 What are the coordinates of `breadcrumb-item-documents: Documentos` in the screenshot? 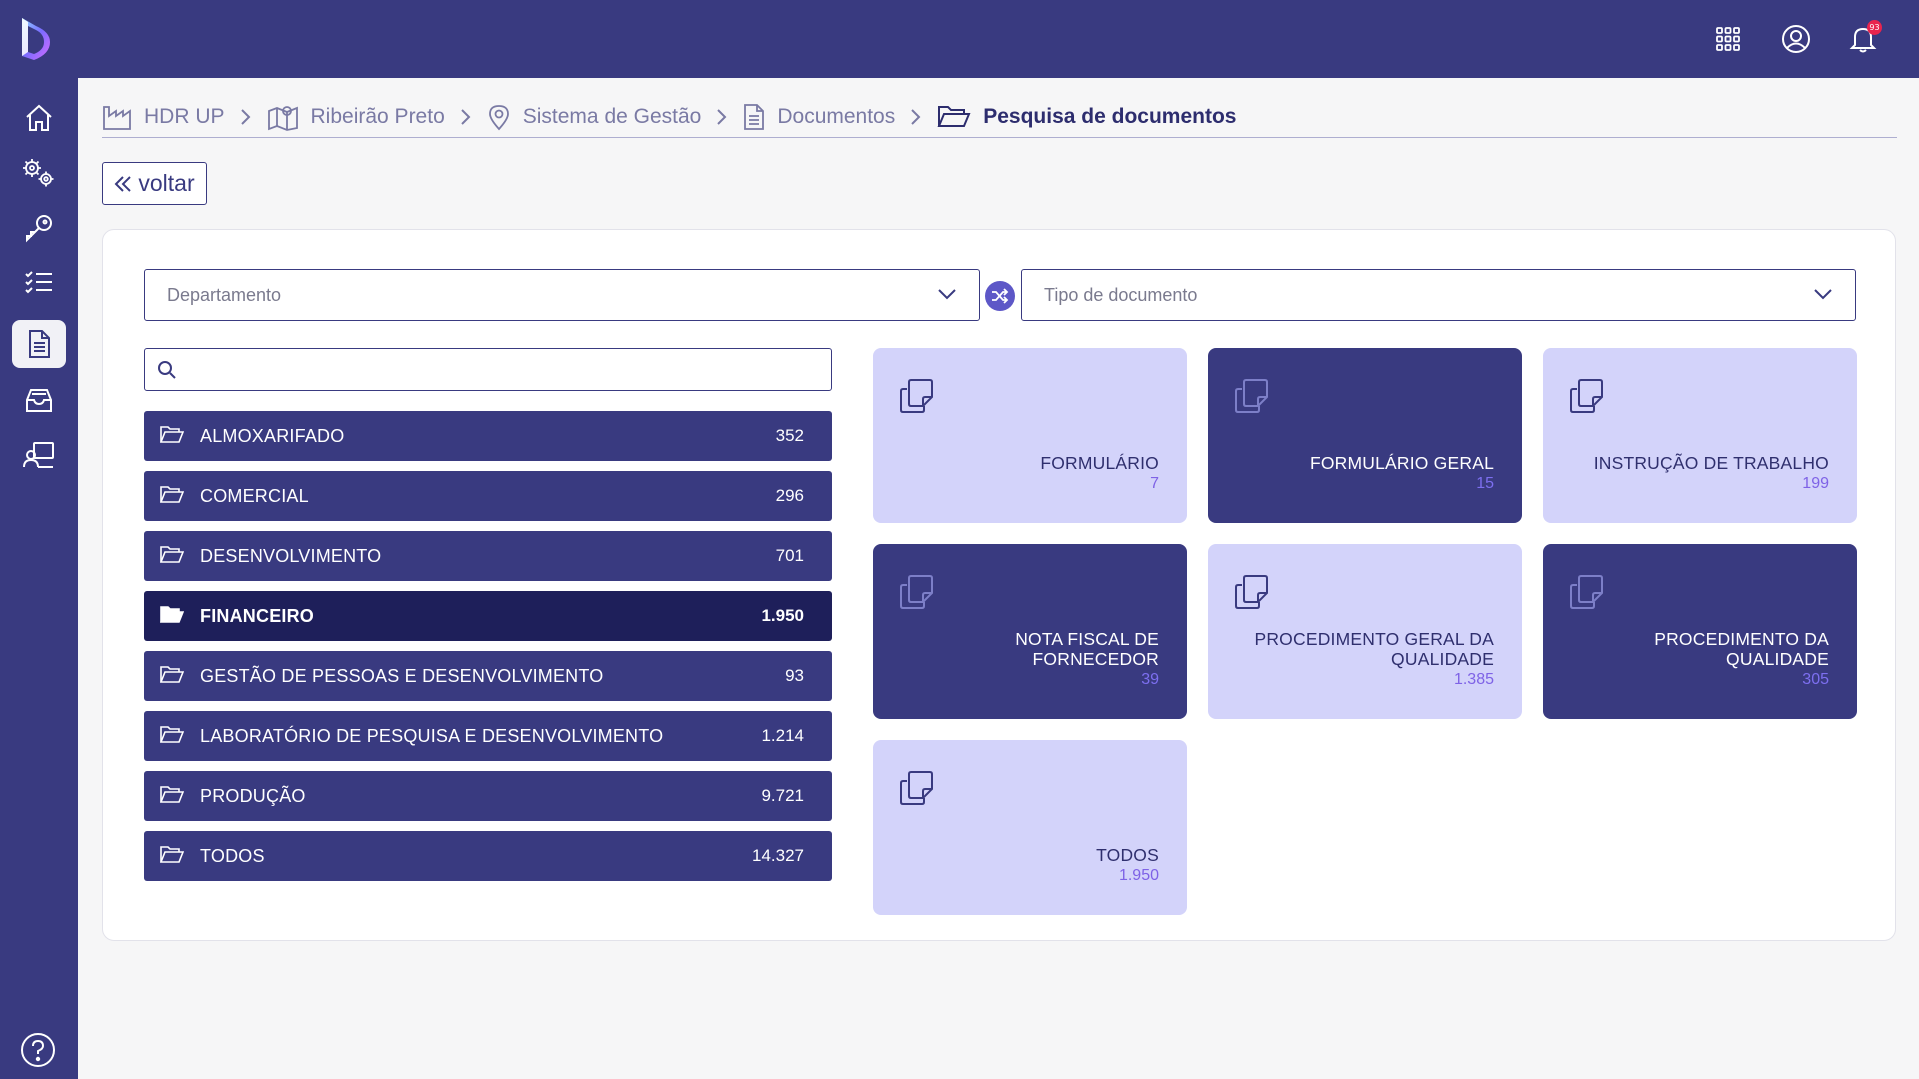 It's located at (819, 117).